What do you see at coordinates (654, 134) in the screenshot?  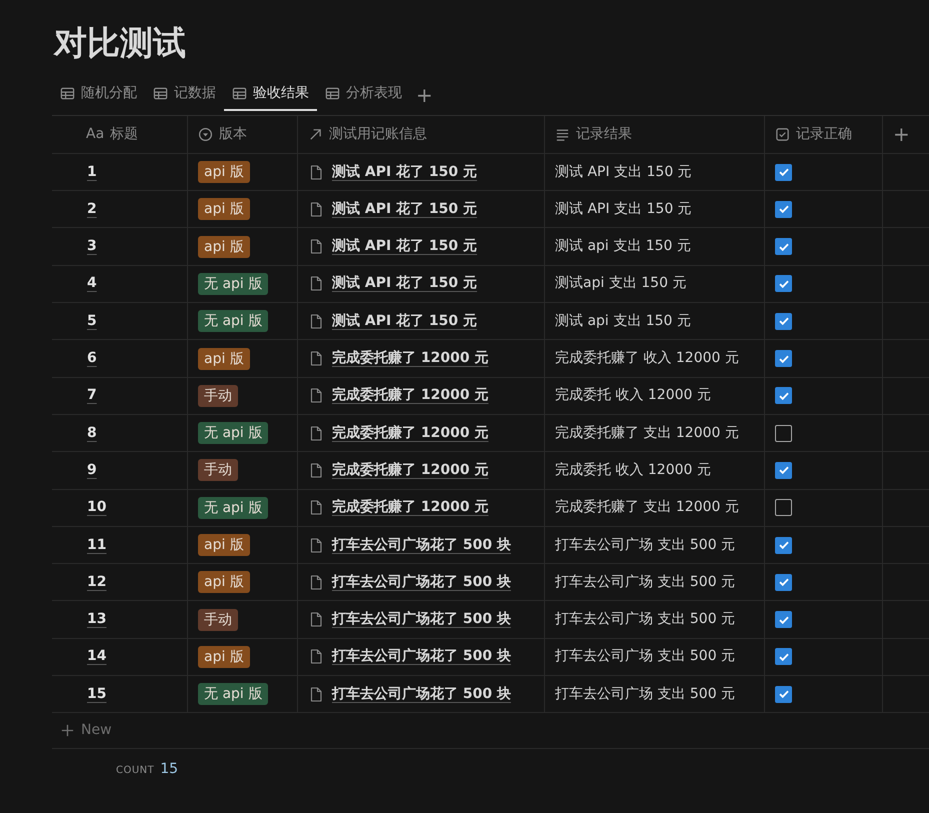 I see `column-header: 记录结果` at bounding box center [654, 134].